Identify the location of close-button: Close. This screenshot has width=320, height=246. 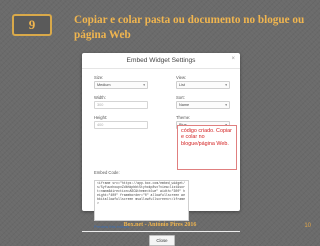
(162, 240).